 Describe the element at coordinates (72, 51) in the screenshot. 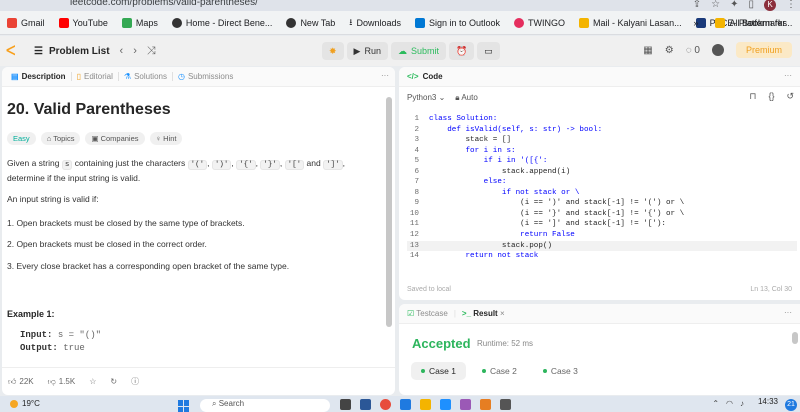

I see `problem-list-button: ☰ Problem List` at that location.